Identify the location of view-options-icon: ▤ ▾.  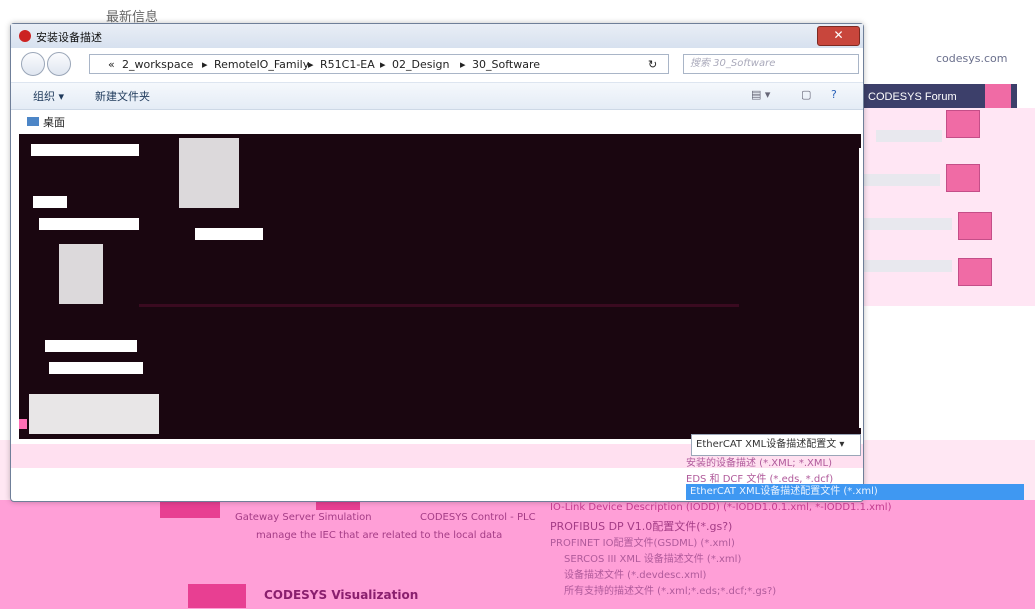
(760, 94).